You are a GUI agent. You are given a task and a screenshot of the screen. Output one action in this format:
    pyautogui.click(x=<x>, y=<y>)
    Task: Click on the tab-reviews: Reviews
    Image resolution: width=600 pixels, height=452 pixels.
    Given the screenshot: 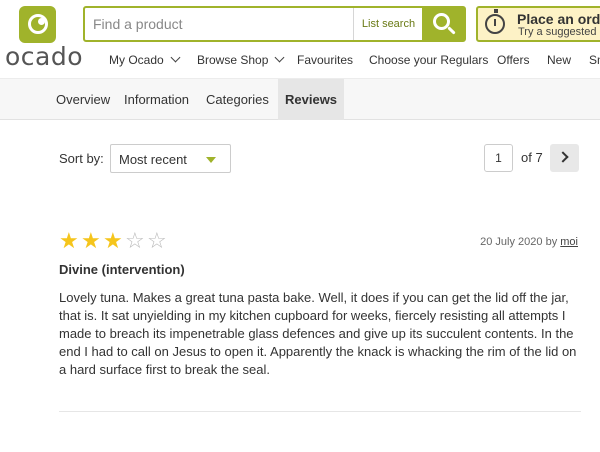 What is the action you would take?
    pyautogui.click(x=311, y=99)
    